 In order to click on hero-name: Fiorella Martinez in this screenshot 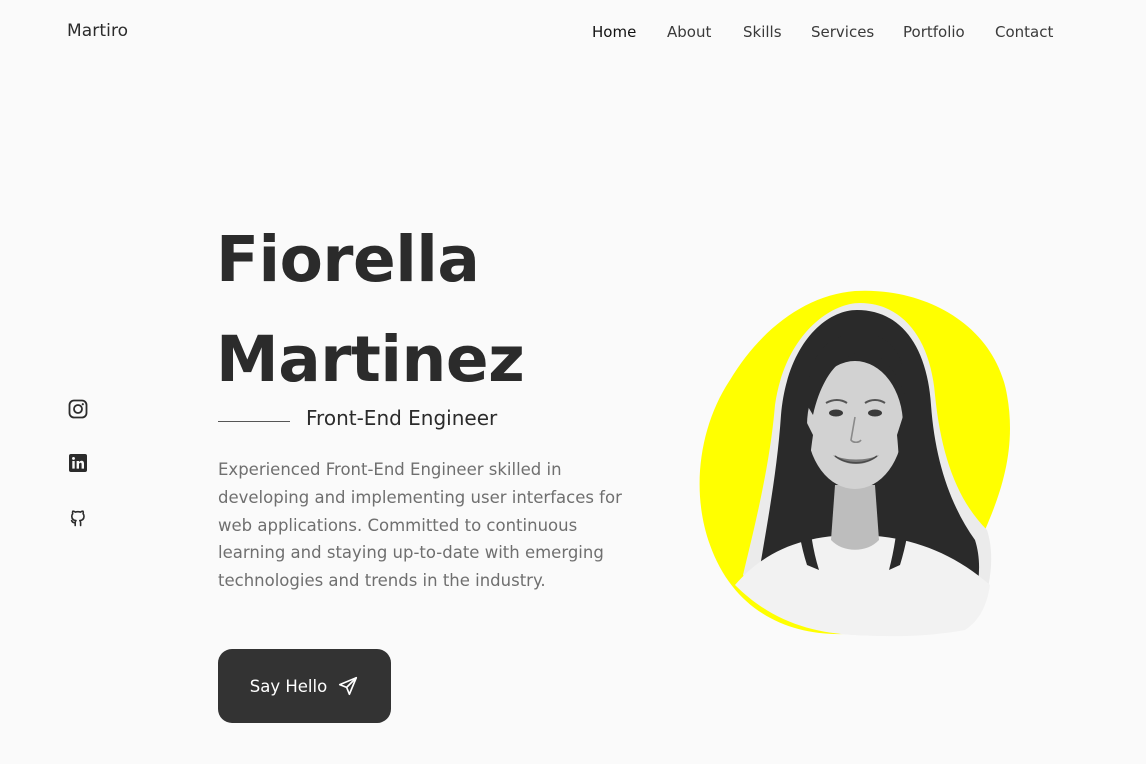, I will do `click(370, 310)`.